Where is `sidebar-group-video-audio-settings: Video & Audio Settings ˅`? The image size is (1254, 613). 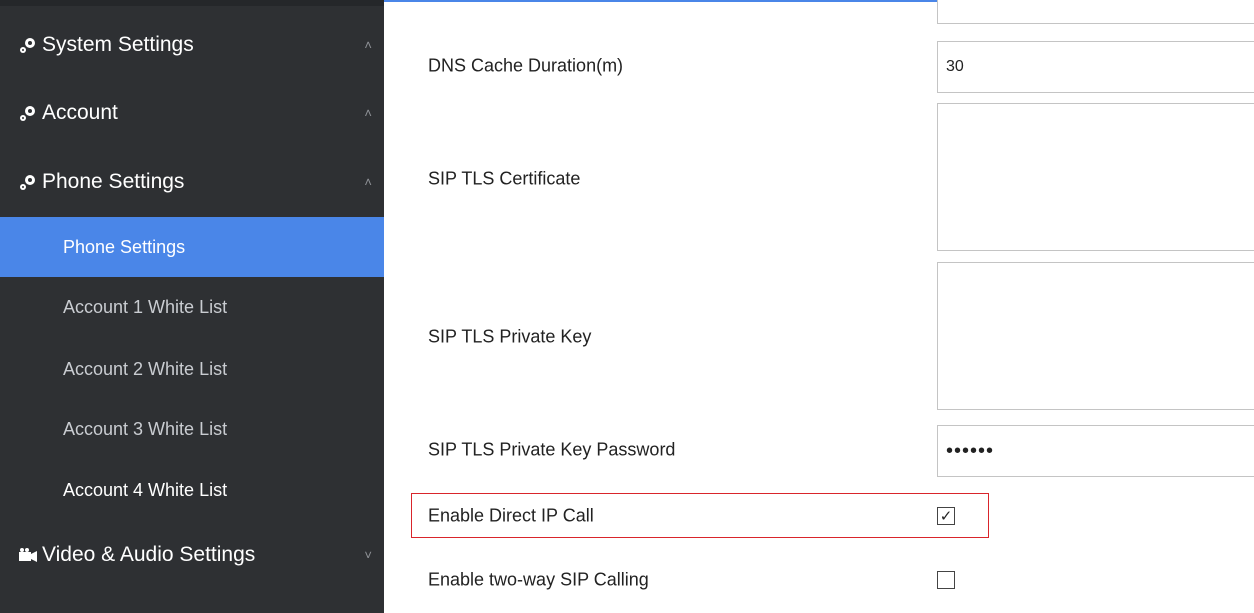 sidebar-group-video-audio-settings: Video & Audio Settings ˅ is located at coordinates (192, 555).